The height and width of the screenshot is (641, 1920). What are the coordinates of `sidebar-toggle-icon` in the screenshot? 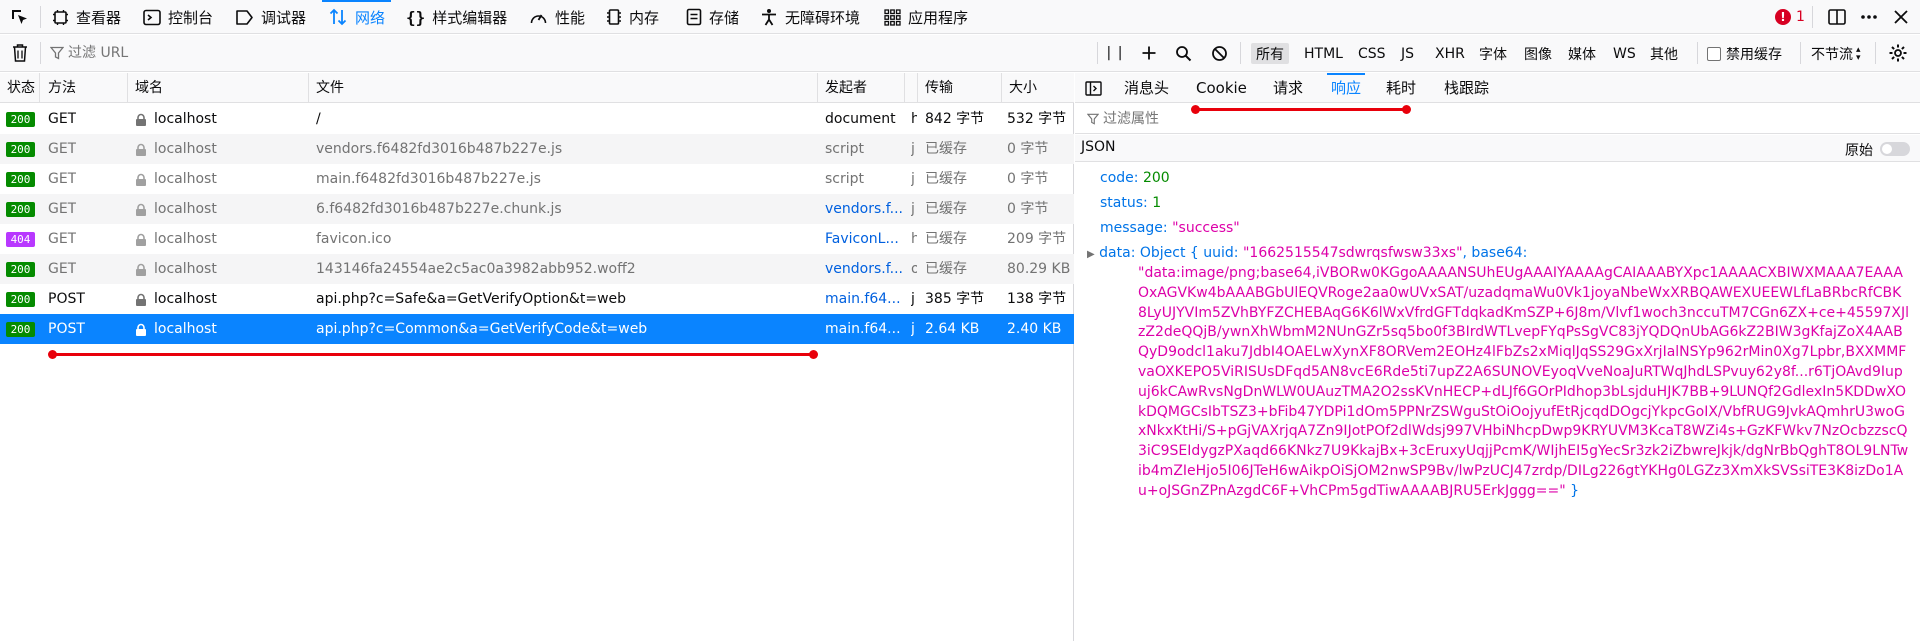 It's located at (1093, 88).